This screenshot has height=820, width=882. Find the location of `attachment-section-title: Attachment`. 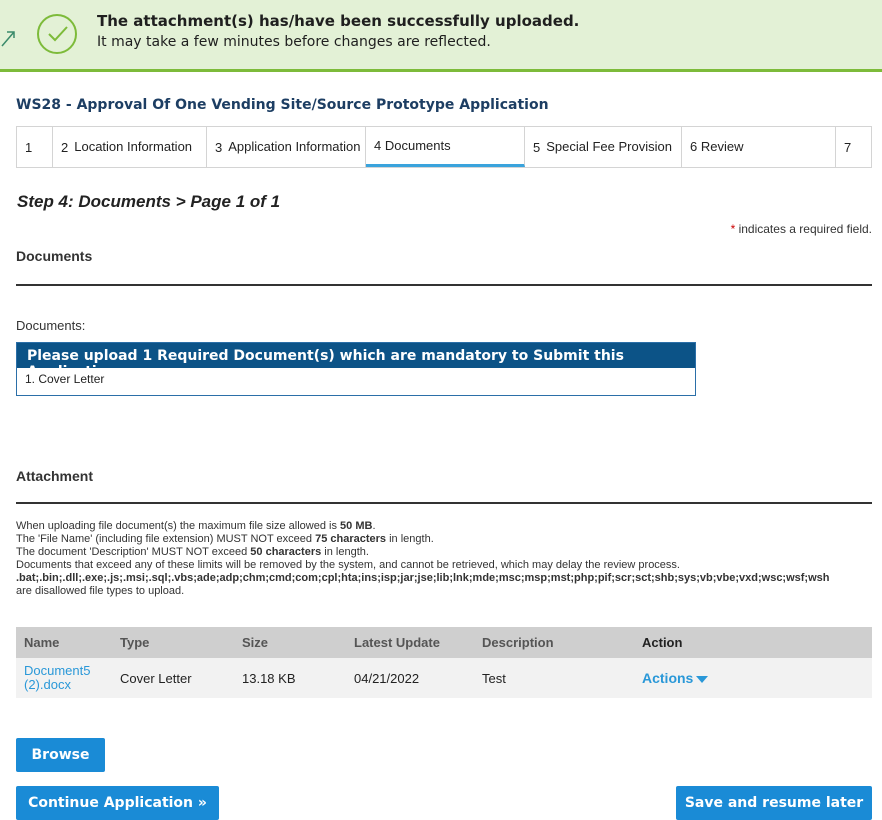

attachment-section-title: Attachment is located at coordinates (55, 476).